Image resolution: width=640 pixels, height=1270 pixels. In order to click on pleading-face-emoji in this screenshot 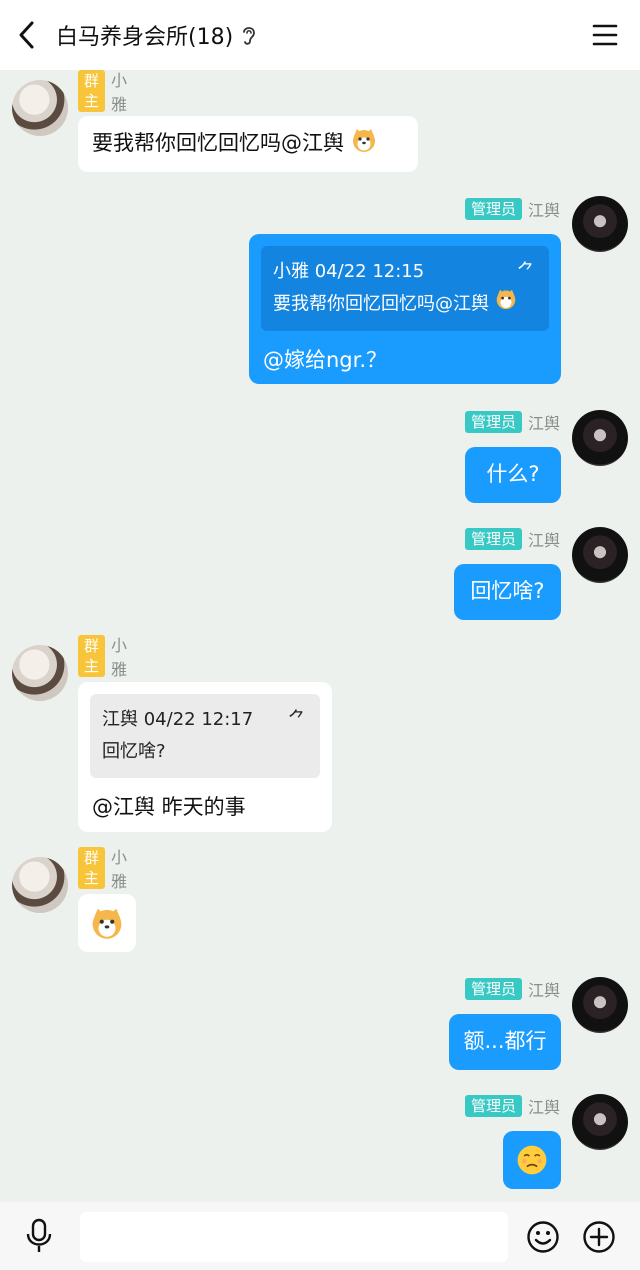, I will do `click(532, 1164)`.